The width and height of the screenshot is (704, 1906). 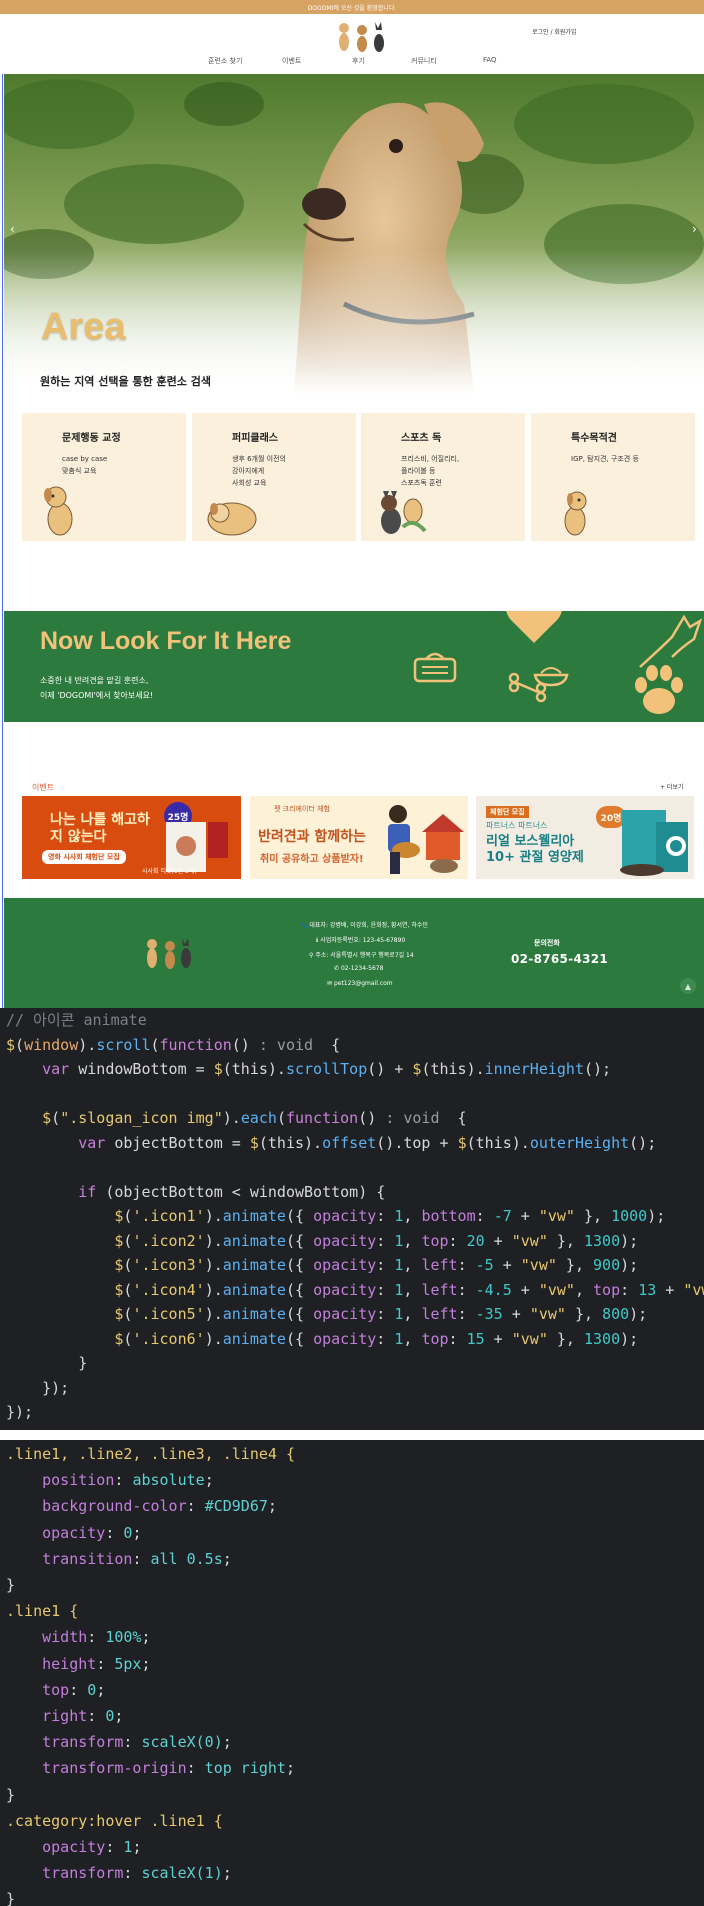 I want to click on code-line: opacity: 1;, so click(x=92, y=1847).